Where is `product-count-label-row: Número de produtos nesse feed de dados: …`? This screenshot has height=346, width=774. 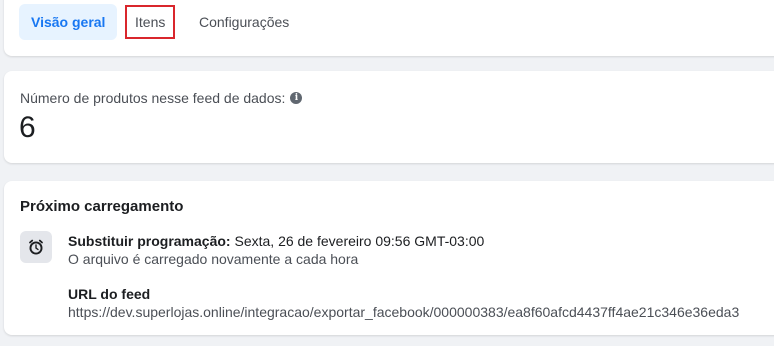 product-count-label-row: Número de produtos nesse feed de dados: … is located at coordinates (161, 98).